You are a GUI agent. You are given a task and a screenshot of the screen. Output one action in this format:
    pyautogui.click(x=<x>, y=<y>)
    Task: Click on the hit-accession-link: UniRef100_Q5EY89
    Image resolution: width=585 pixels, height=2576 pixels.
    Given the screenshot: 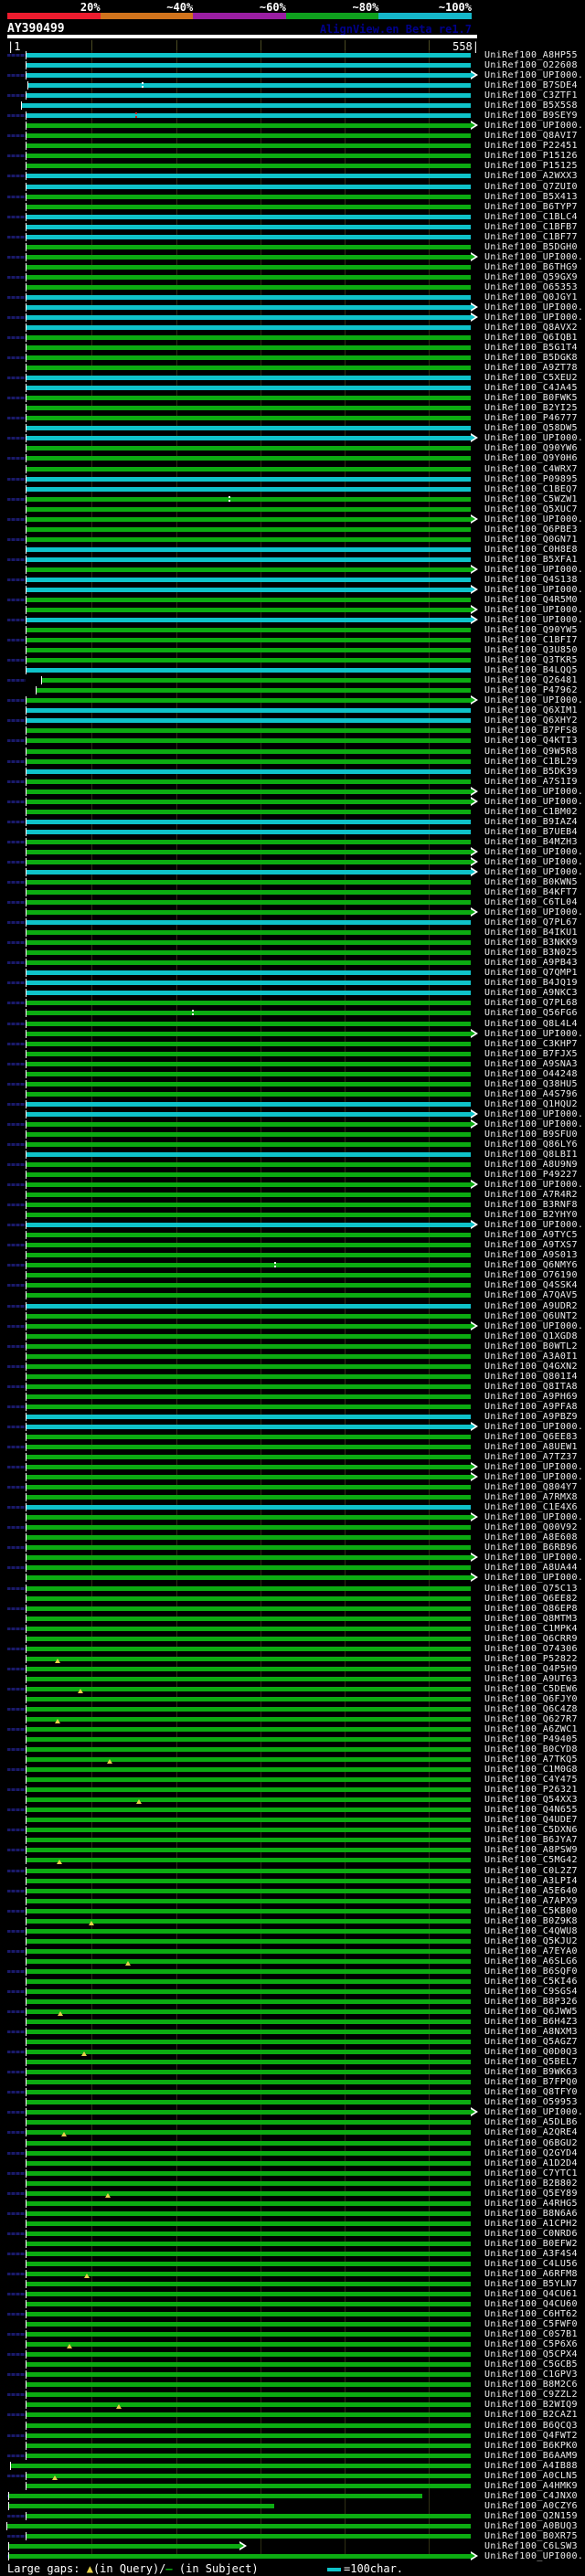 What is the action you would take?
    pyautogui.click(x=531, y=2194)
    